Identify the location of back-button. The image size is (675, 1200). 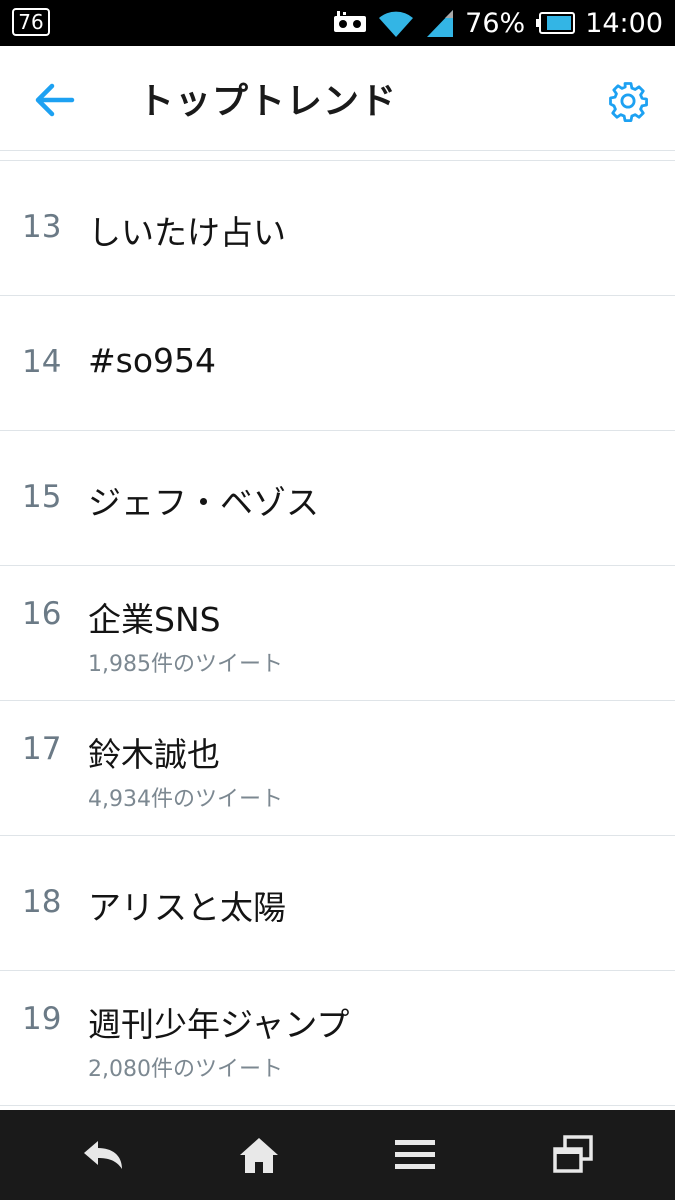
(56, 100).